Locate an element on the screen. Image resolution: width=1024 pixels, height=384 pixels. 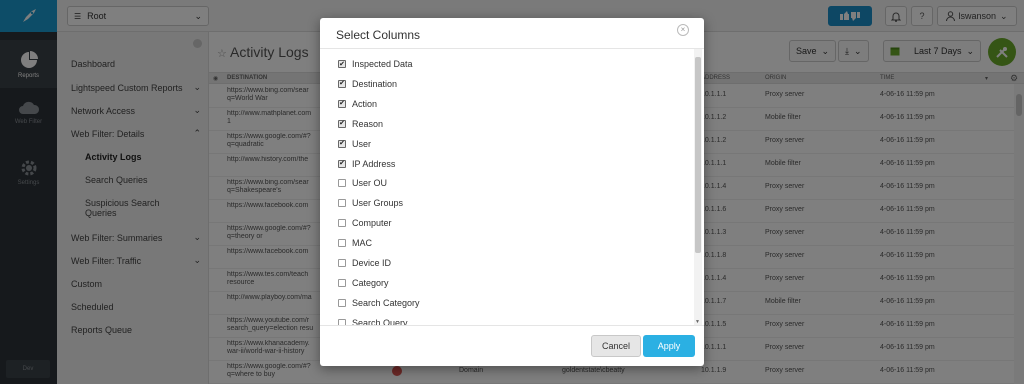
column-option: Search Category is located at coordinates (379, 303).